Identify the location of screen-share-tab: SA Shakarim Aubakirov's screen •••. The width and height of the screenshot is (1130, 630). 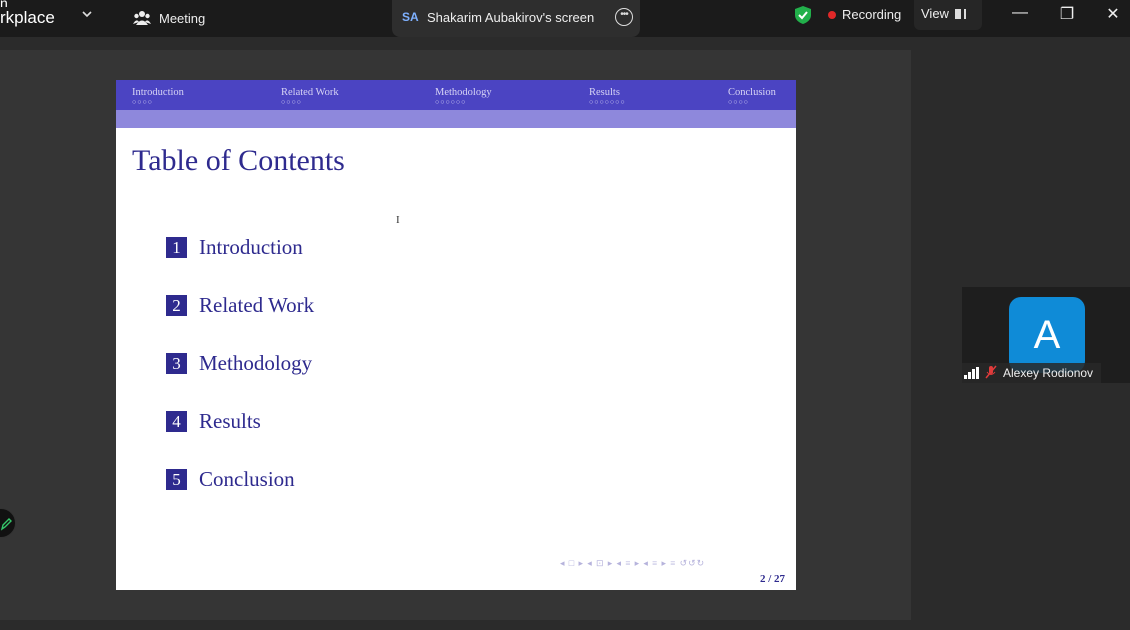
(516, 18).